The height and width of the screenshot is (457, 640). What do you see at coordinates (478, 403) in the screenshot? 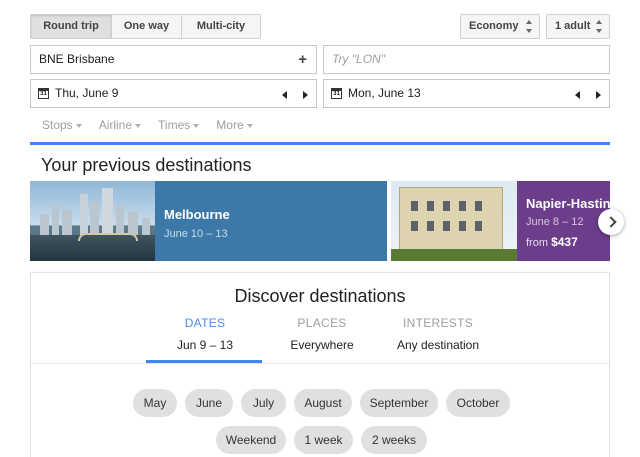
I see `month-chip-october: October` at bounding box center [478, 403].